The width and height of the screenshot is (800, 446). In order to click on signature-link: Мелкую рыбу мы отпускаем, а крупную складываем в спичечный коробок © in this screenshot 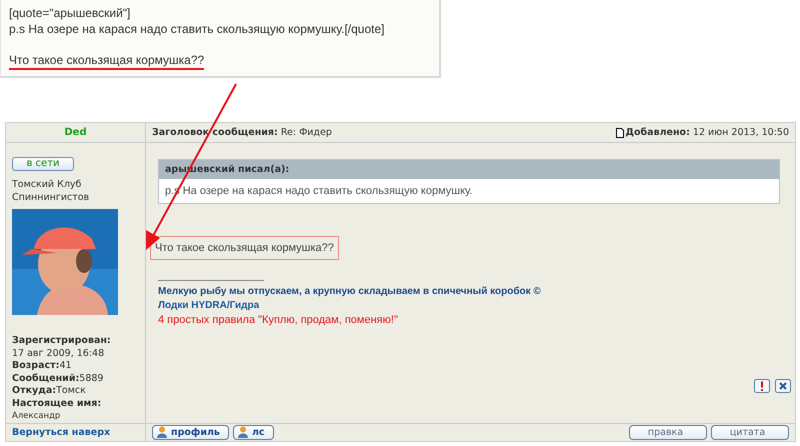, I will do `click(349, 292)`.